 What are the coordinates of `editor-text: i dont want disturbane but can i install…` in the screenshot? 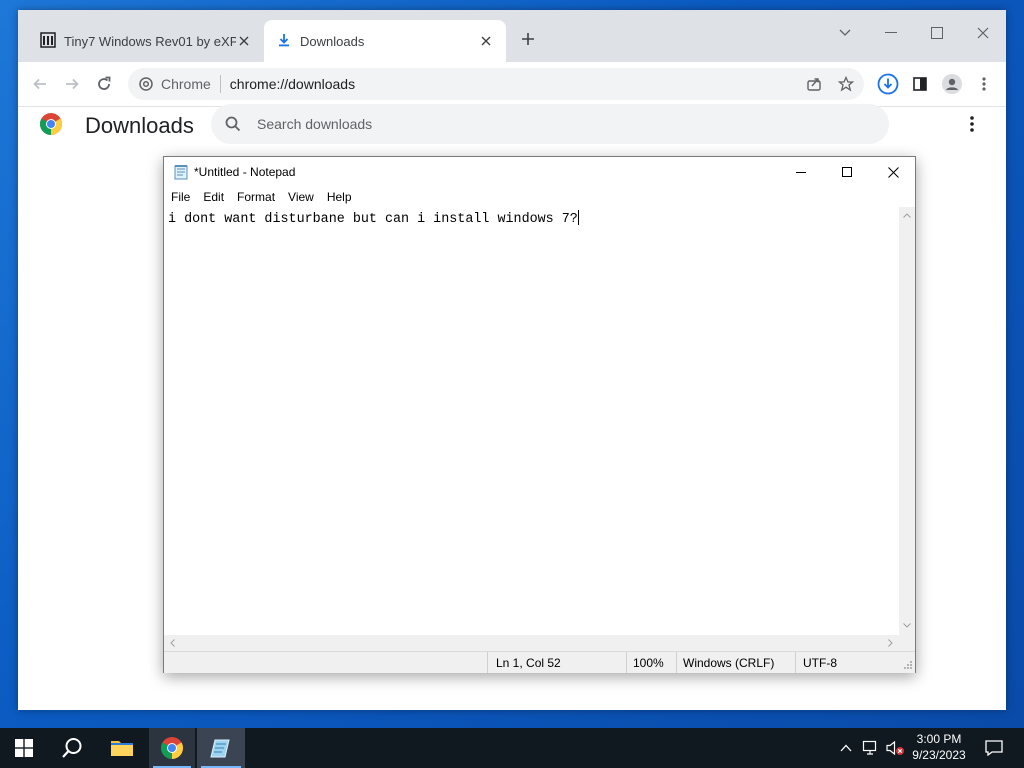 It's located at (373, 219).